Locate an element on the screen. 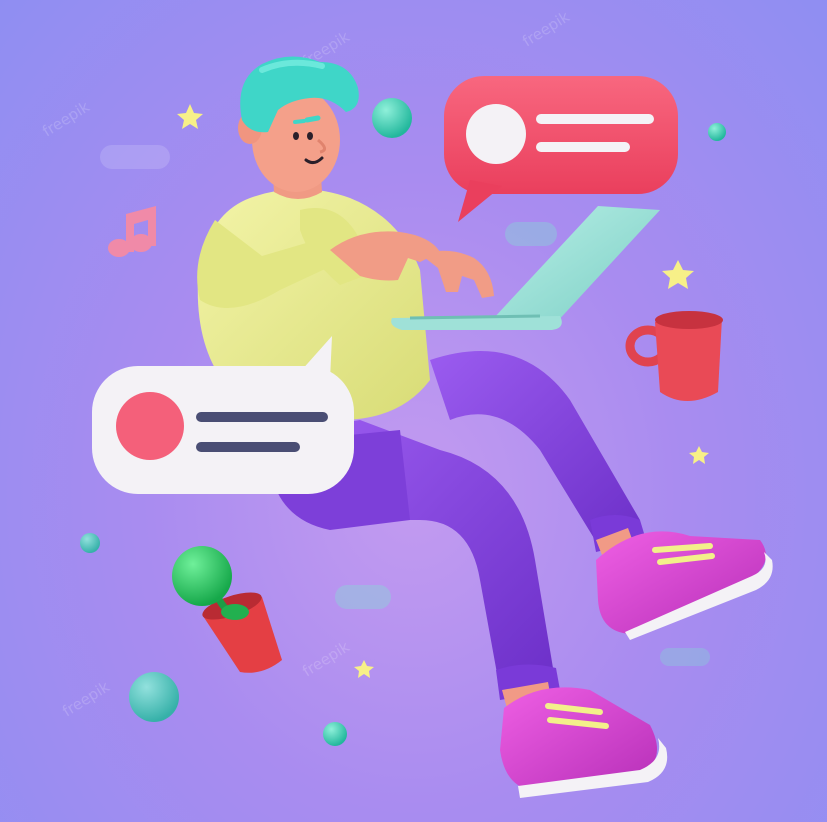  potted-plant-icon is located at coordinates (227, 609).